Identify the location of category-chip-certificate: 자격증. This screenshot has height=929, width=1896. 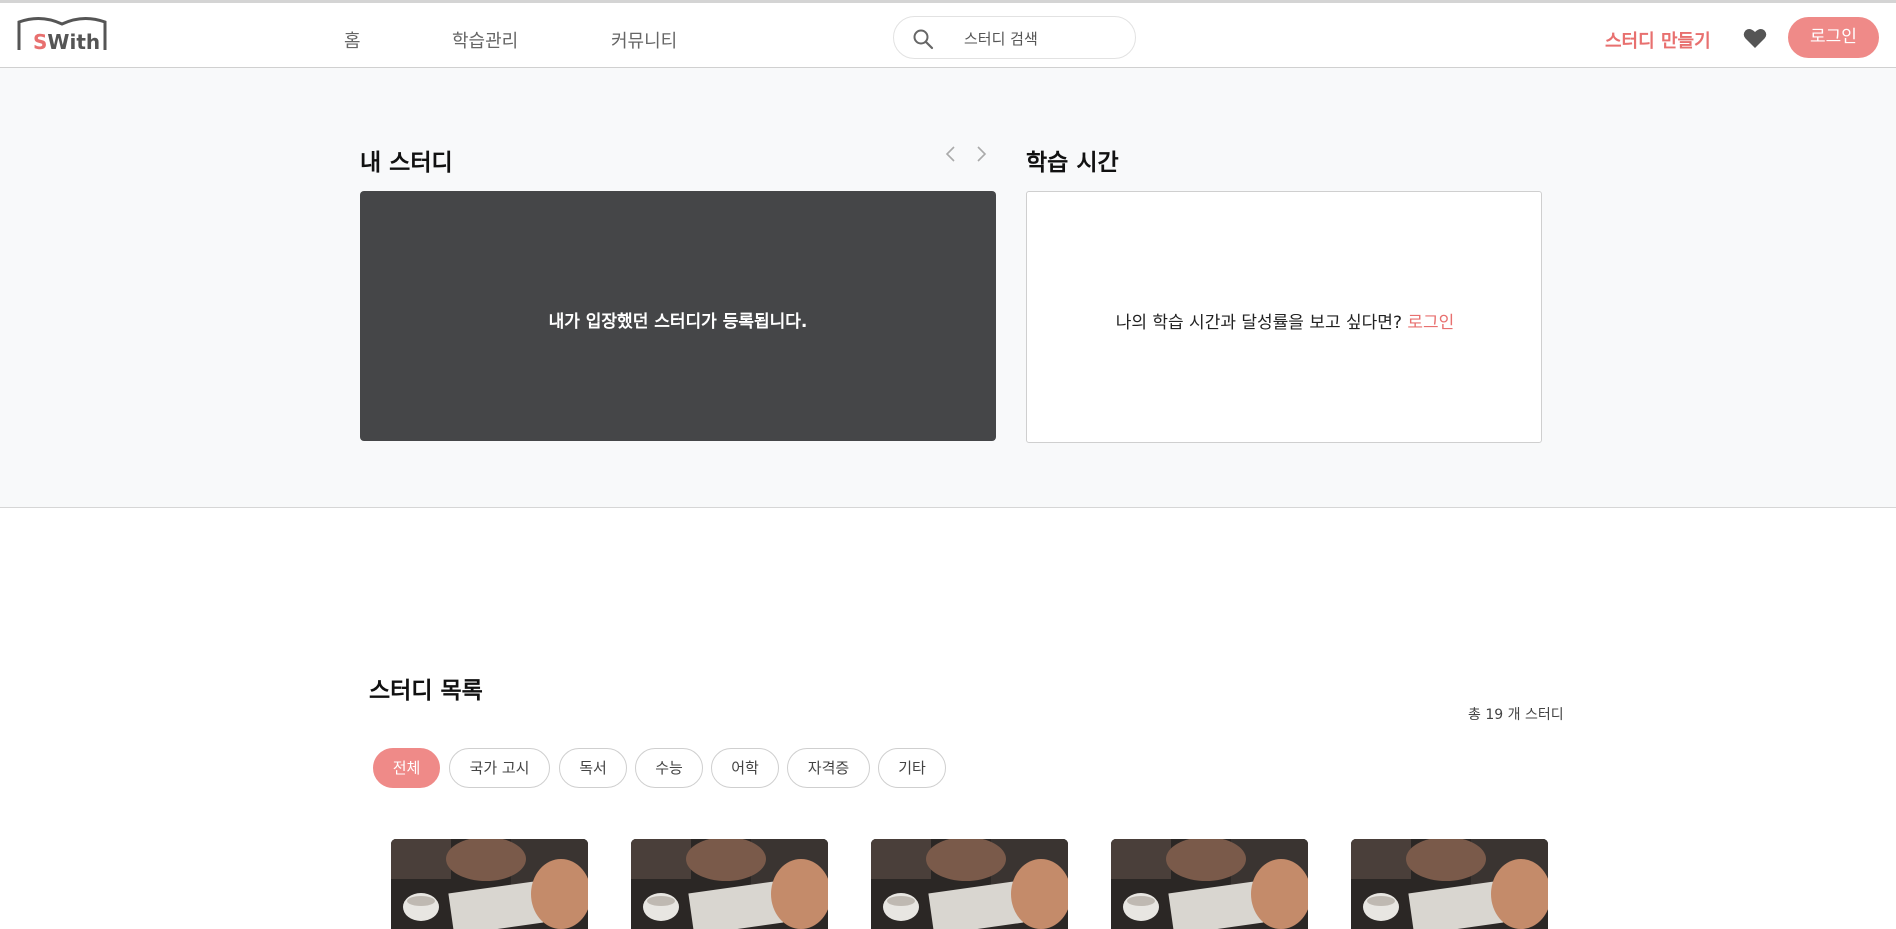
(828, 768).